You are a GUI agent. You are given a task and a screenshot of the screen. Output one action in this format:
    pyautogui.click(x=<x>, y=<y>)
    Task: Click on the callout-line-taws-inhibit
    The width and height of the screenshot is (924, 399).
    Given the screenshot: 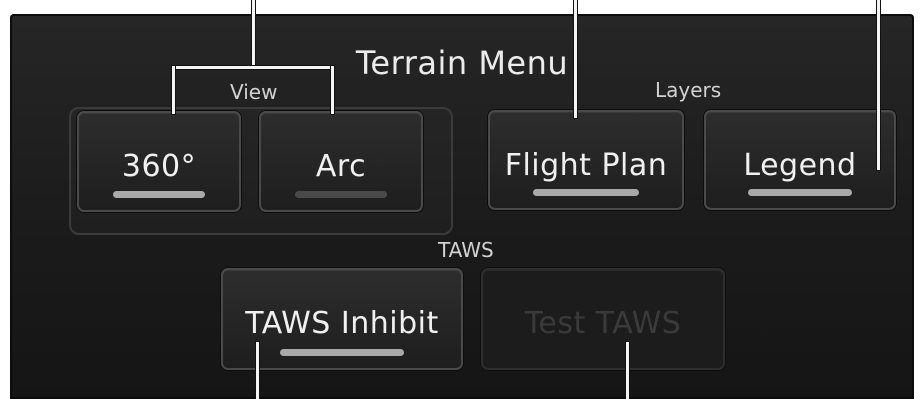 What is the action you would take?
    pyautogui.click(x=257, y=370)
    